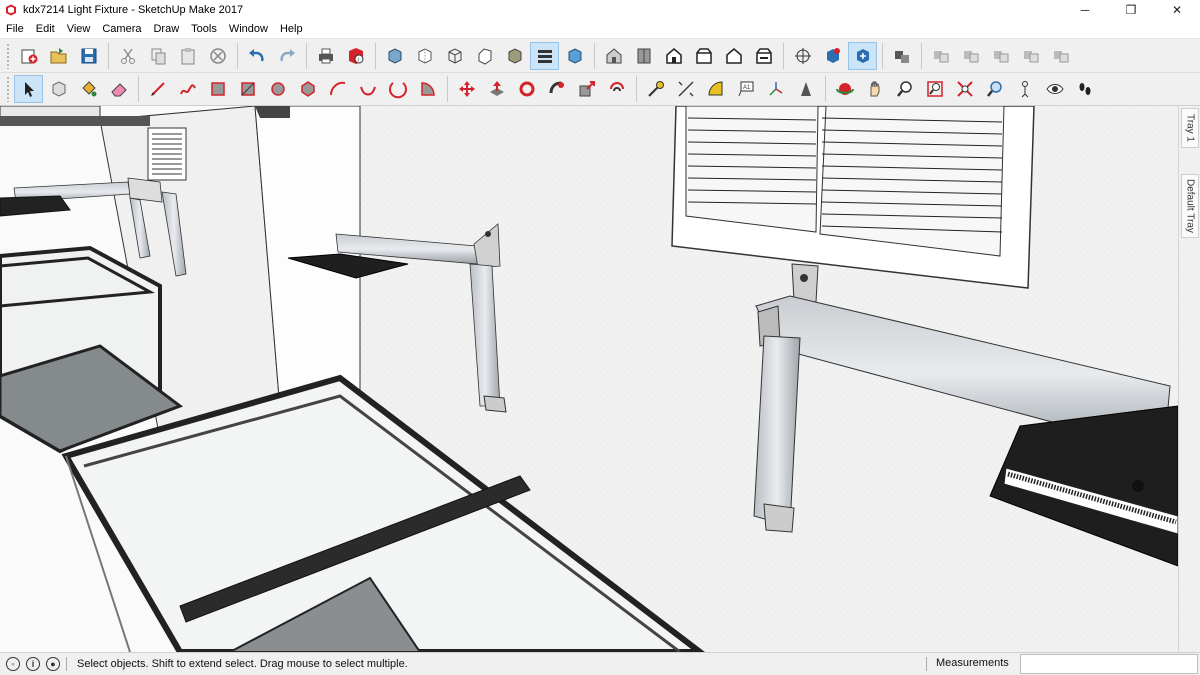 Image resolution: width=1200 pixels, height=675 pixels. I want to click on tools-toolbar: A1, so click(600, 89).